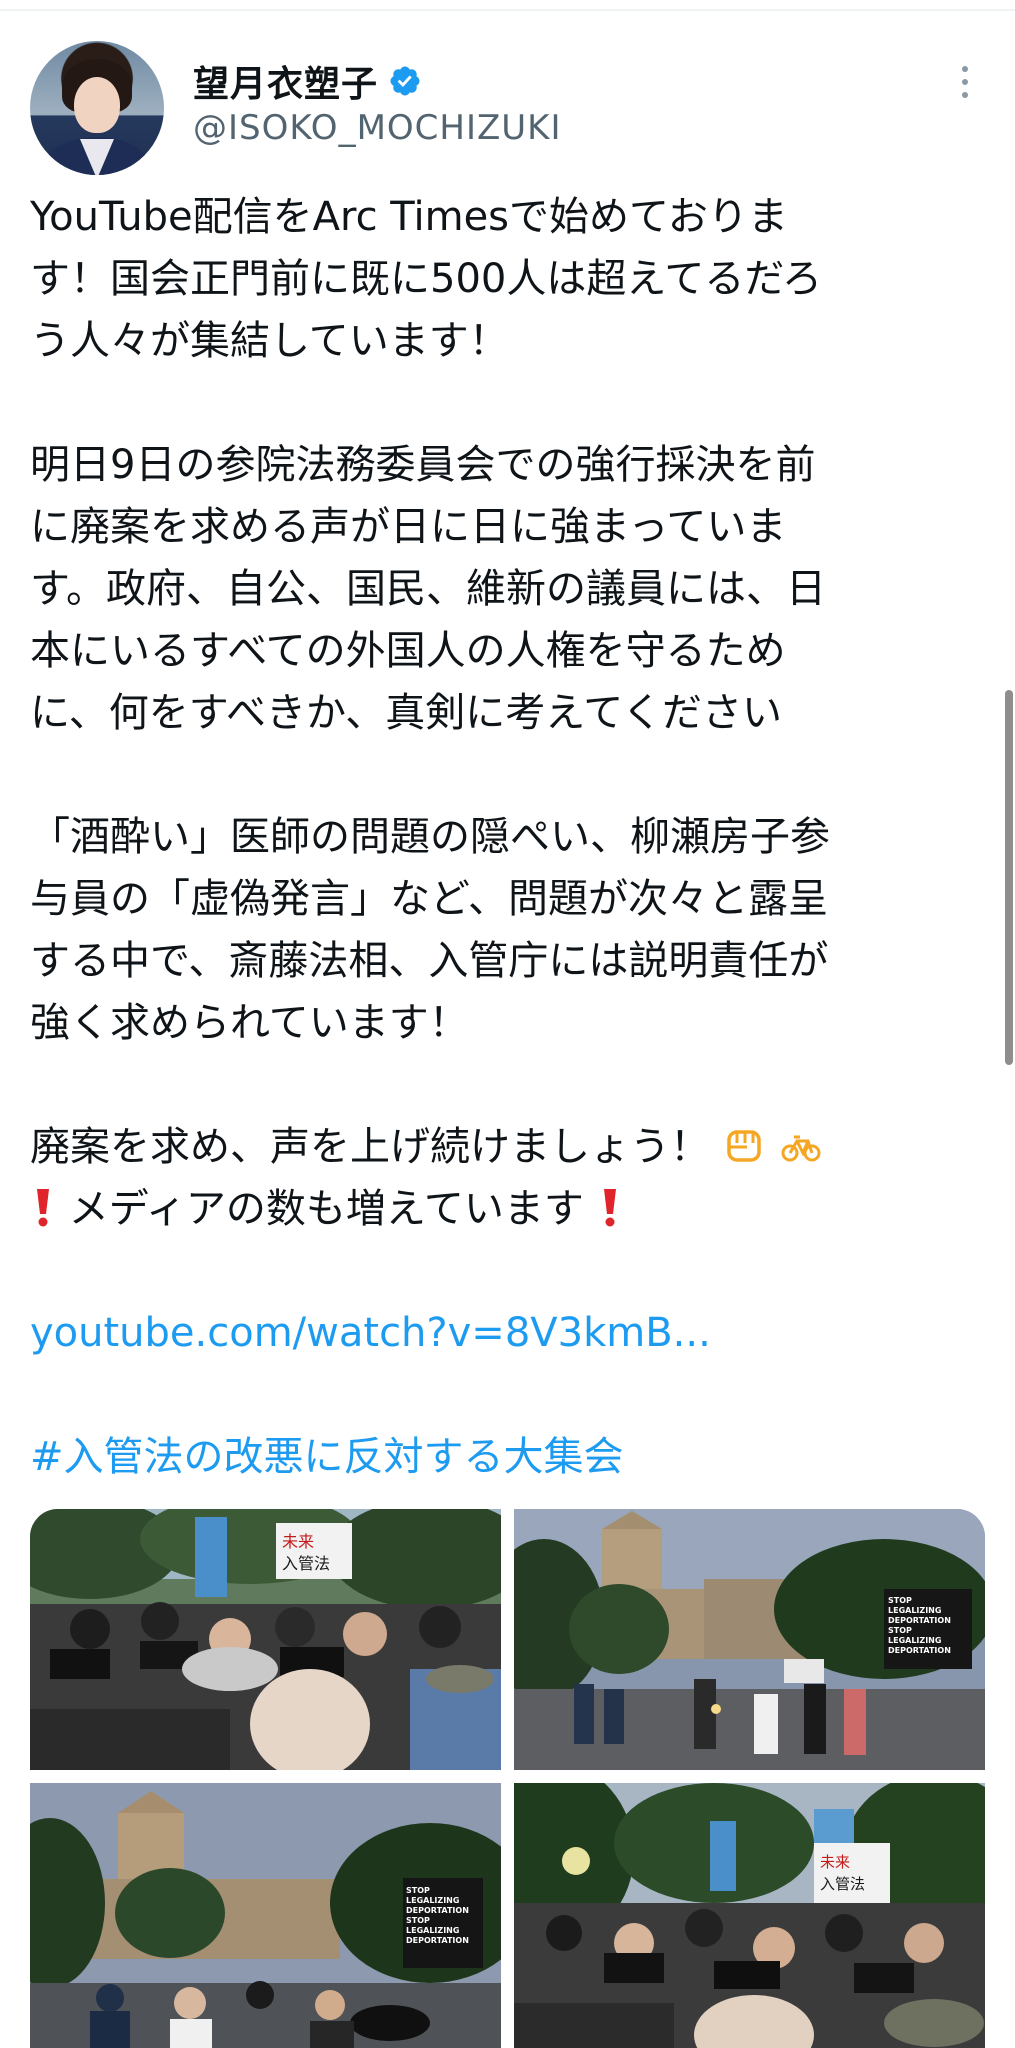 This screenshot has width=1015, height=2048. I want to click on verified-badge-icon, so click(405, 81).